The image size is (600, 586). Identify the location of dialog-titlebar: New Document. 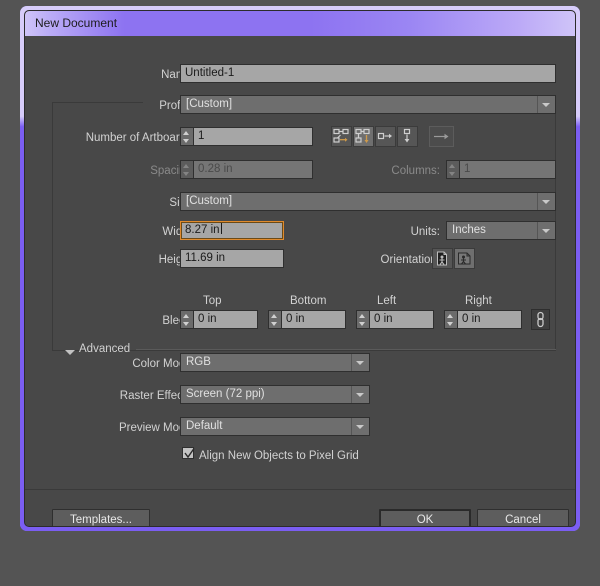
(300, 23).